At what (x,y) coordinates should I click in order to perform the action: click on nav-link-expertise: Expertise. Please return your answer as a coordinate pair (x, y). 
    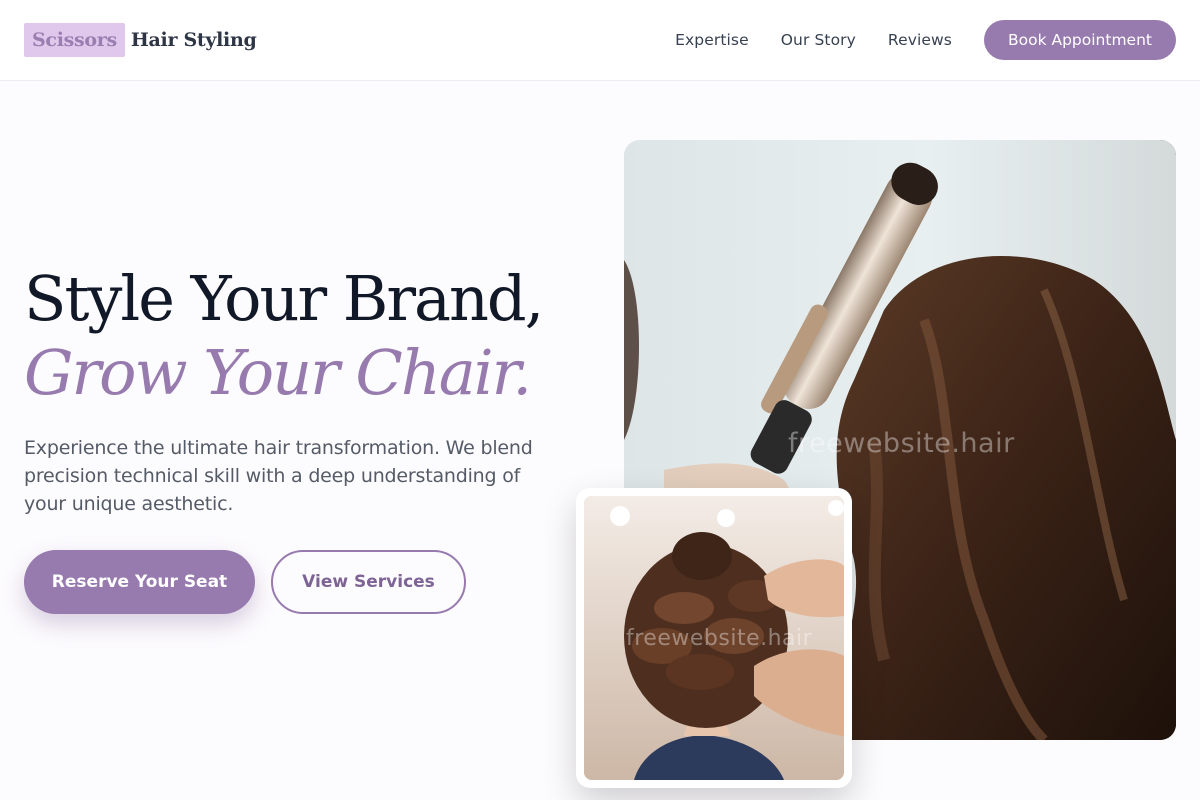
    Looking at the image, I should click on (712, 40).